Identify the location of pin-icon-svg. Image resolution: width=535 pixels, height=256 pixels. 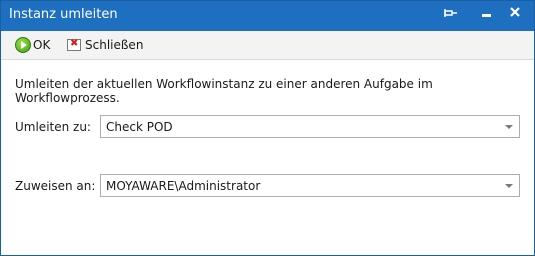
(450, 13).